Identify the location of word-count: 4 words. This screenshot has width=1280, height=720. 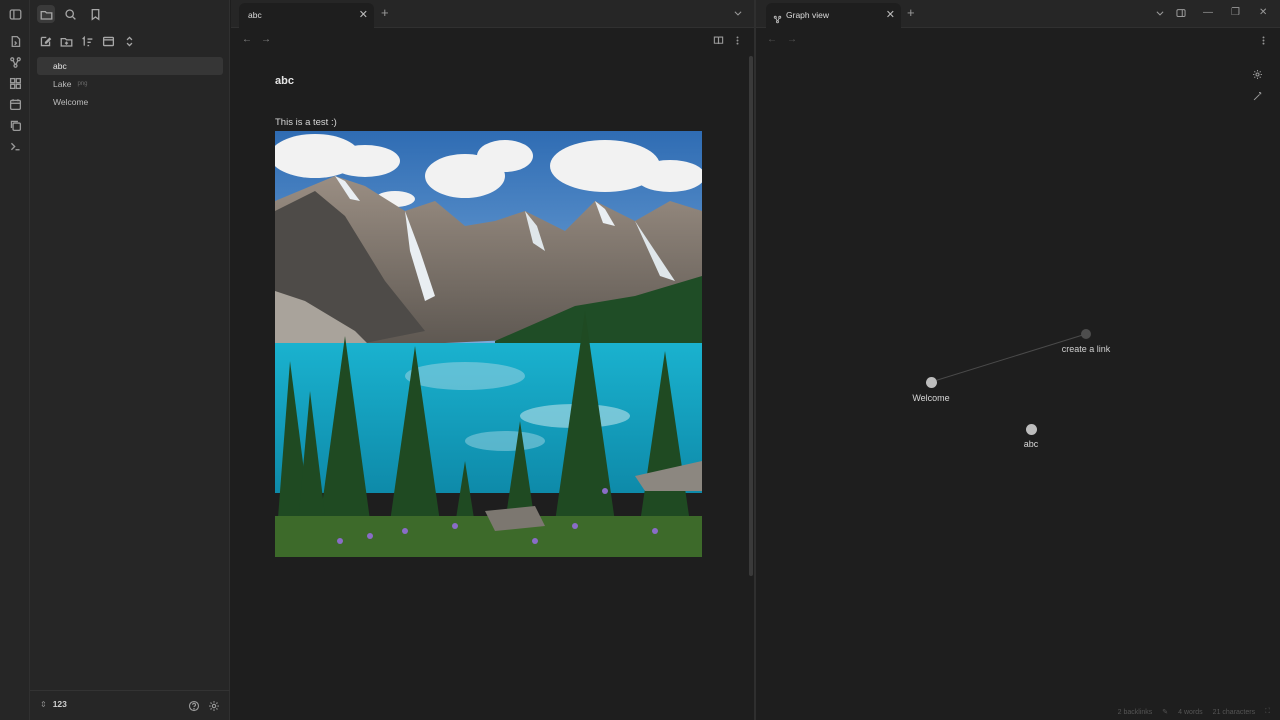
(1190, 712).